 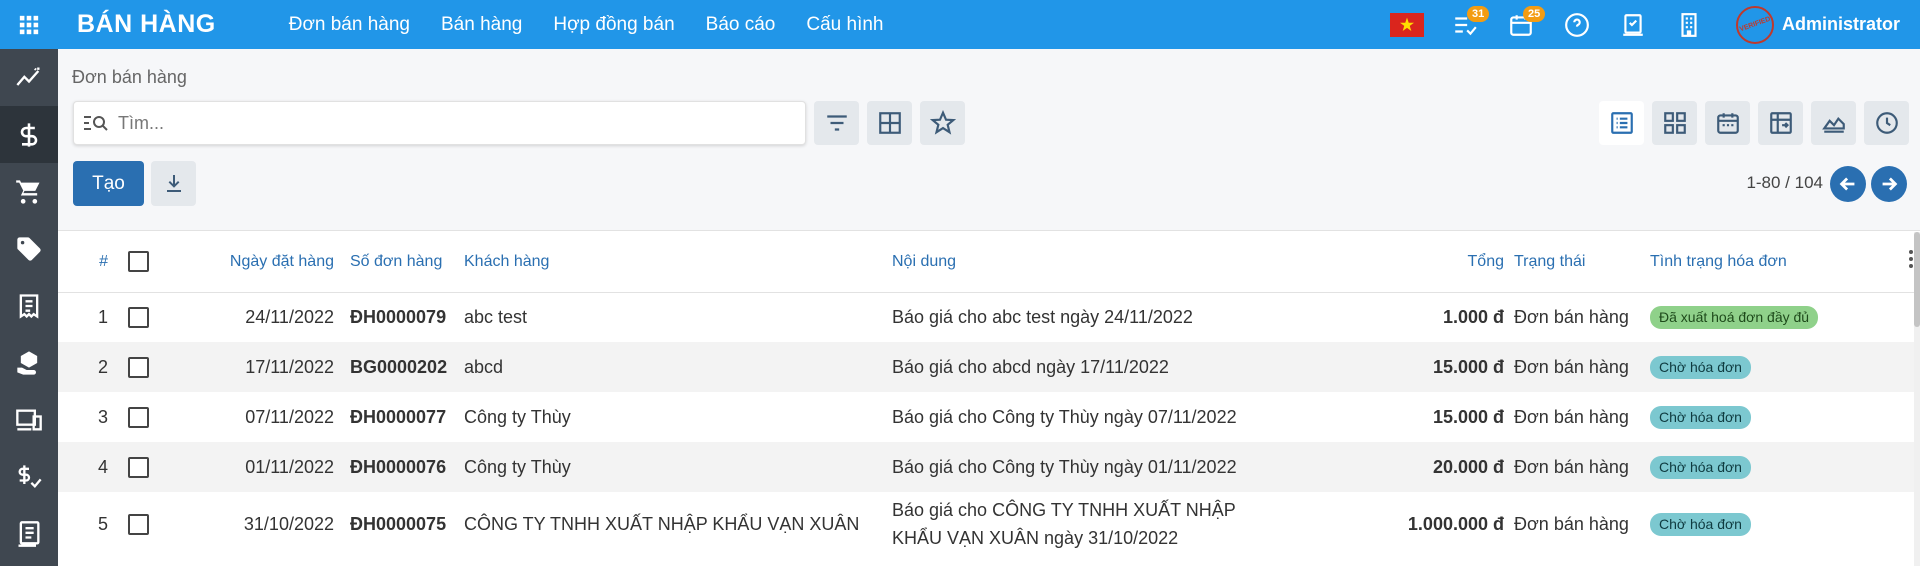 I want to click on sidebar-item-tags, so click(x=29, y=248).